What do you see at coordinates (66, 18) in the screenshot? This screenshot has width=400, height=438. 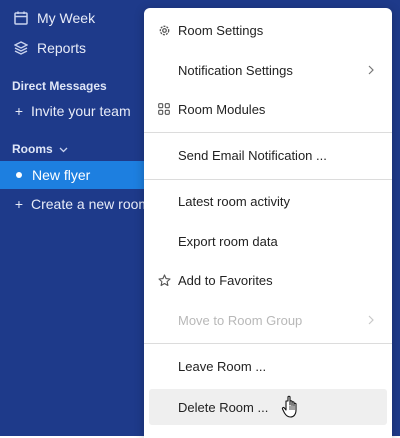 I see `sidebar-item-label: My Week` at bounding box center [66, 18].